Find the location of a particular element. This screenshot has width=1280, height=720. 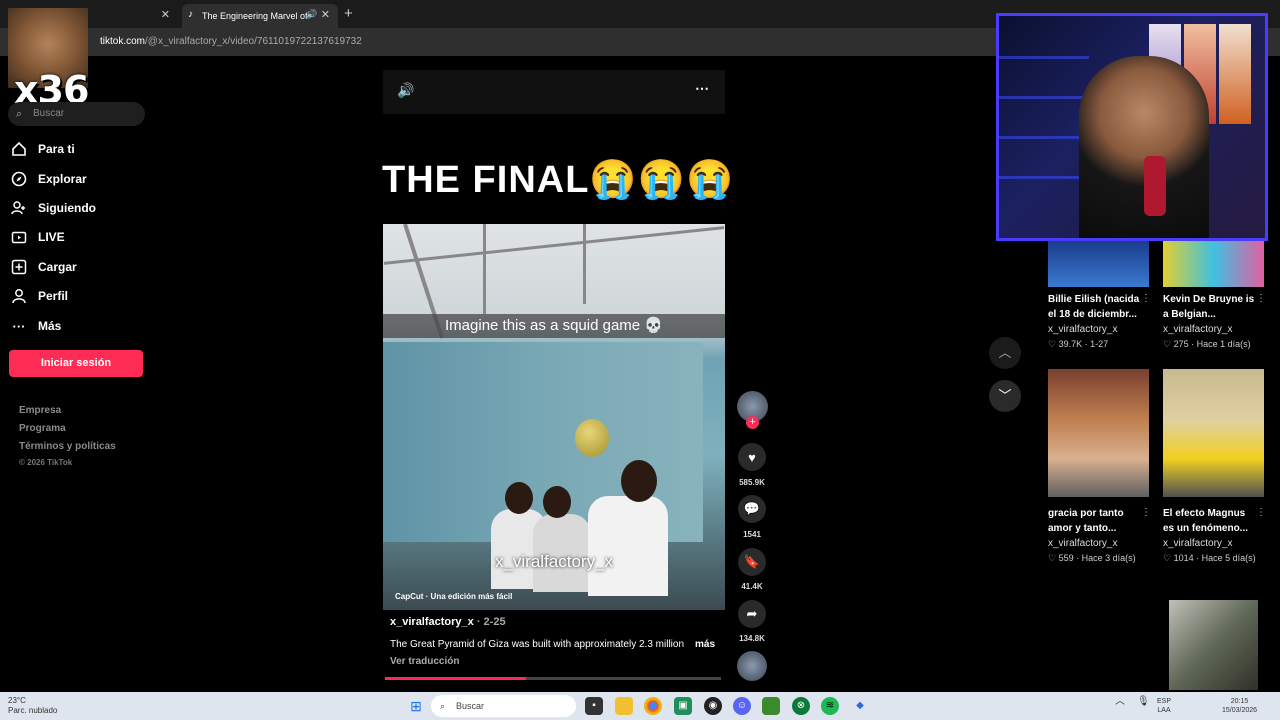

translate-link: Ver traducción is located at coordinates (424, 661).